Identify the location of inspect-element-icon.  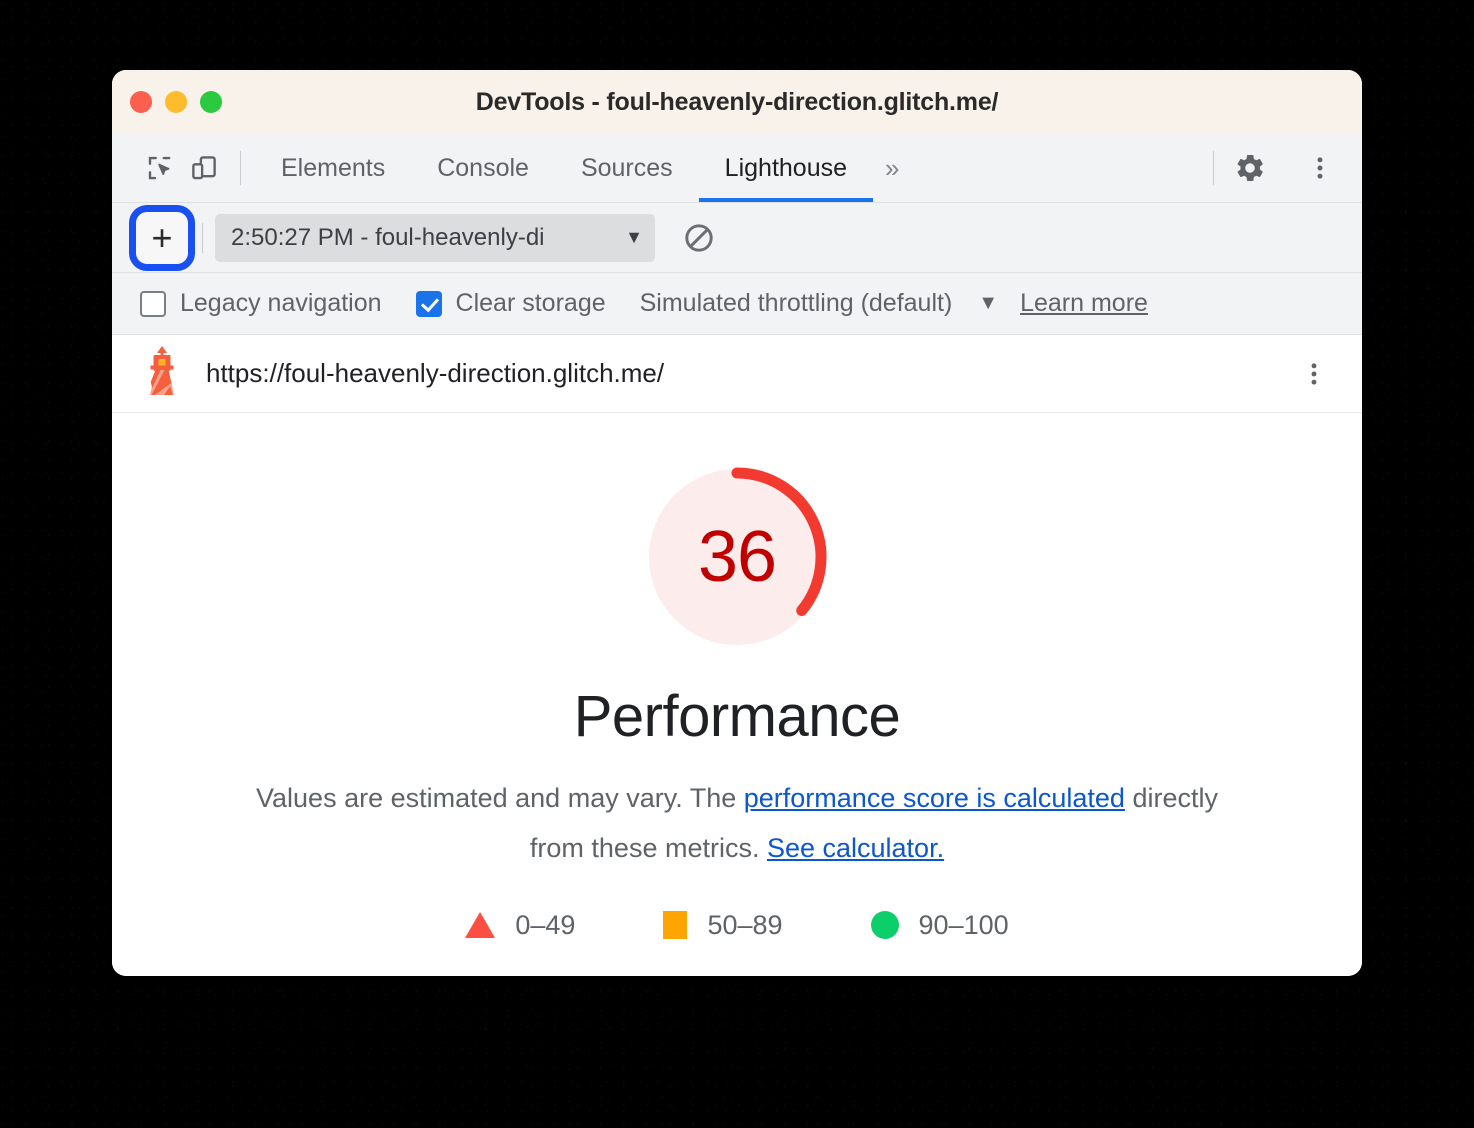
(160, 168).